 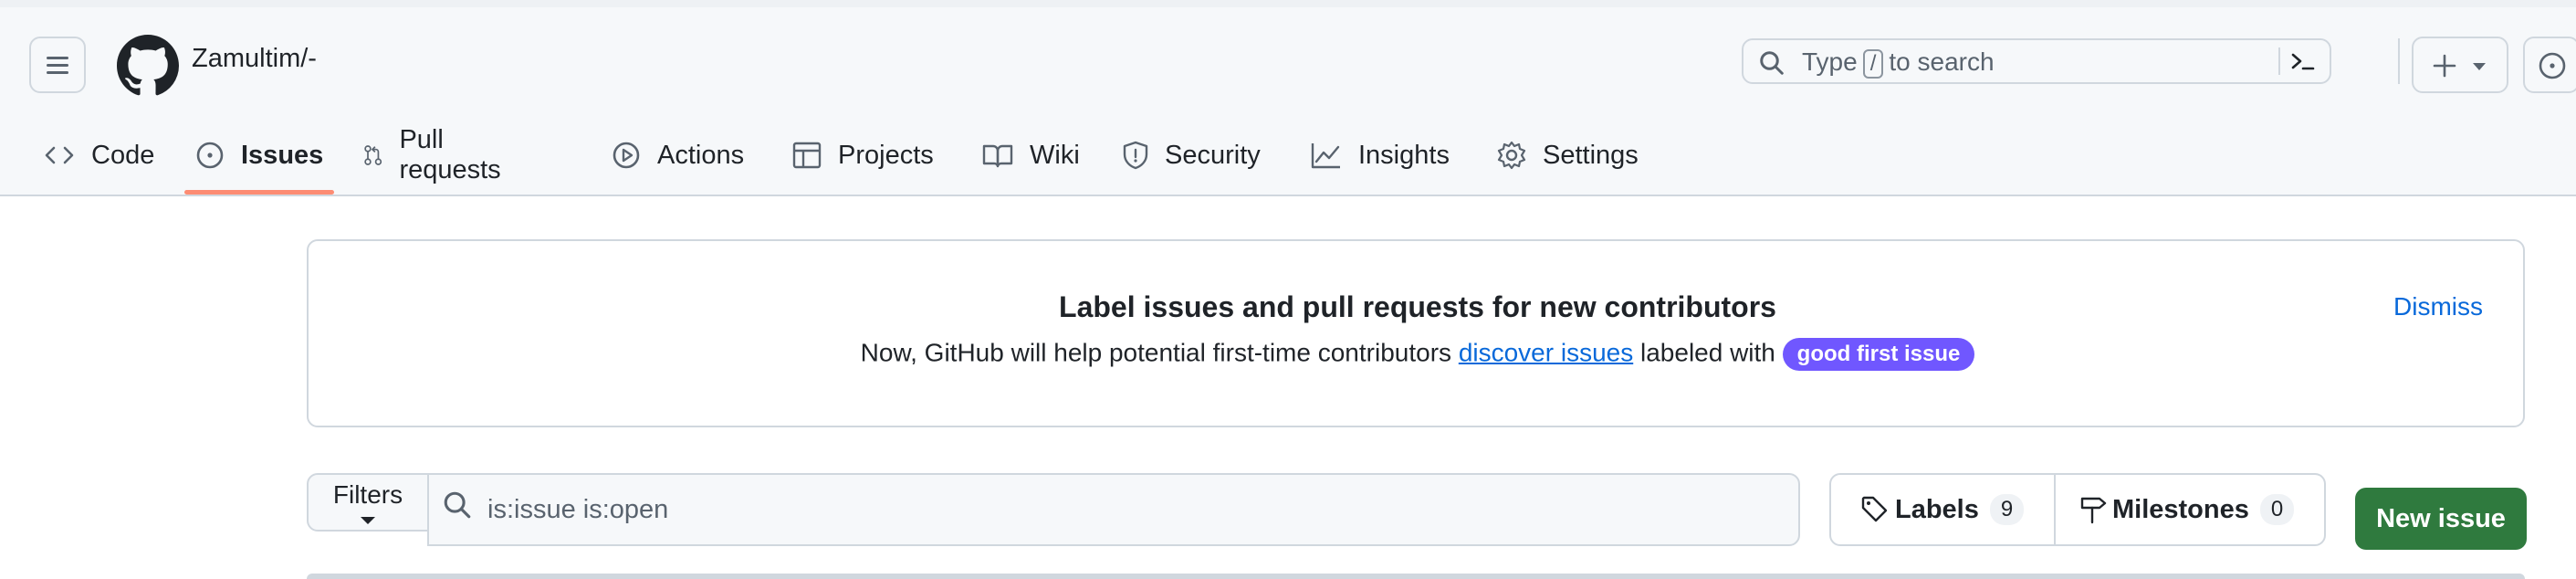 I want to click on tab-projects: Projects, so click(x=863, y=155).